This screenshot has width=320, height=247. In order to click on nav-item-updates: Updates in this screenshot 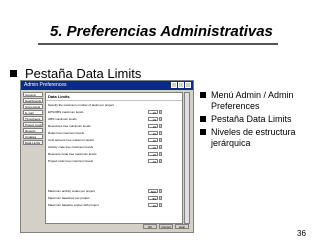, I will do `click(33, 136)`.